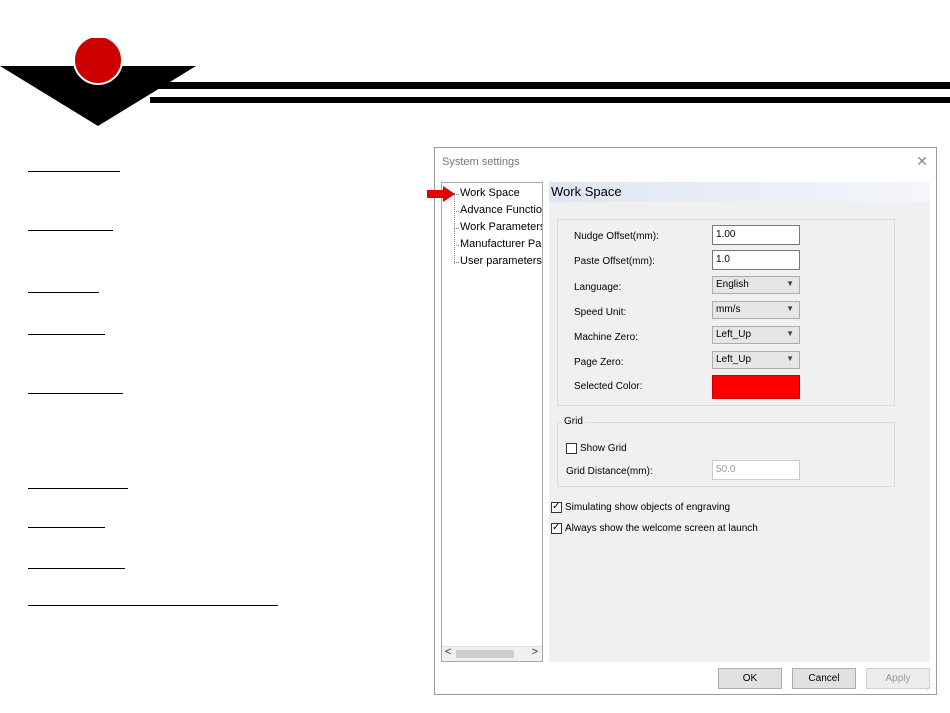  Describe the element at coordinates (600, 312) in the screenshot. I see `speed-unit-label: Speed Unit:` at that location.